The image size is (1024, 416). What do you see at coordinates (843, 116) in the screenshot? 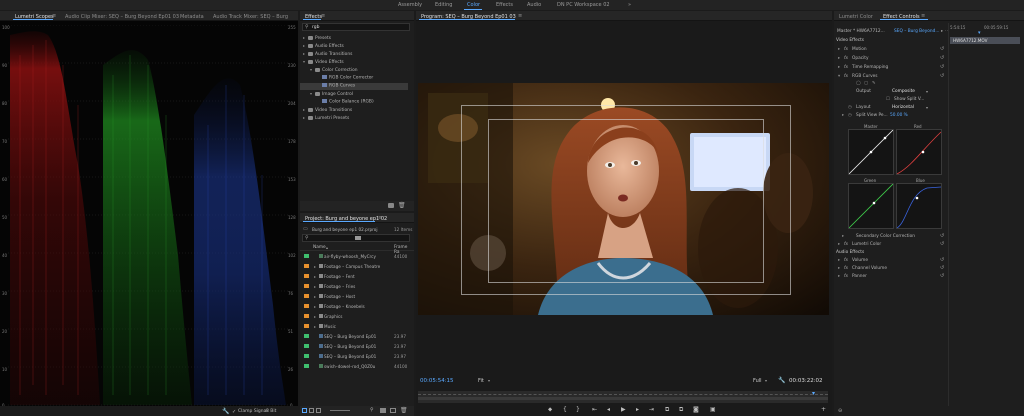
I see `expand-arrow-icon: ▸` at bounding box center [843, 116].